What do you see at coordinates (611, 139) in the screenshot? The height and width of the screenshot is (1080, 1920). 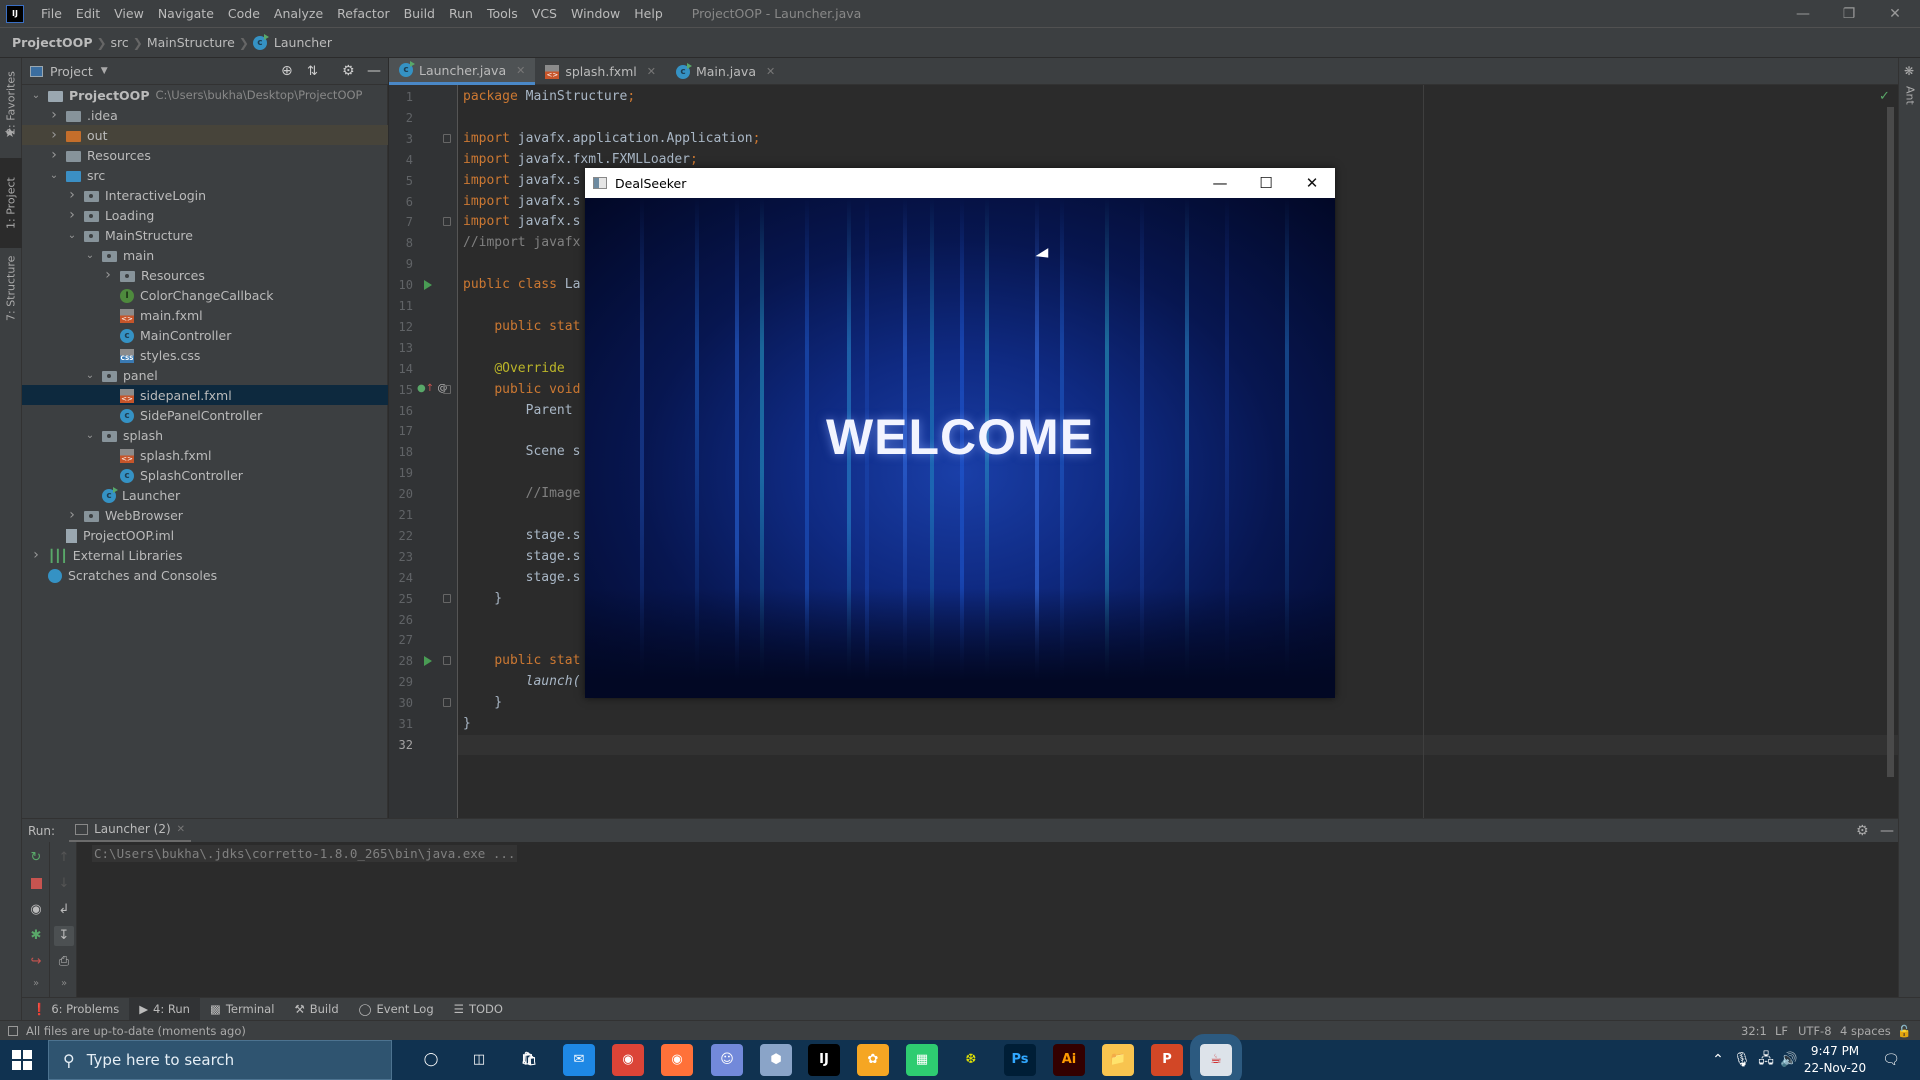 I see `code-line: import javafx.application.Application;` at bounding box center [611, 139].